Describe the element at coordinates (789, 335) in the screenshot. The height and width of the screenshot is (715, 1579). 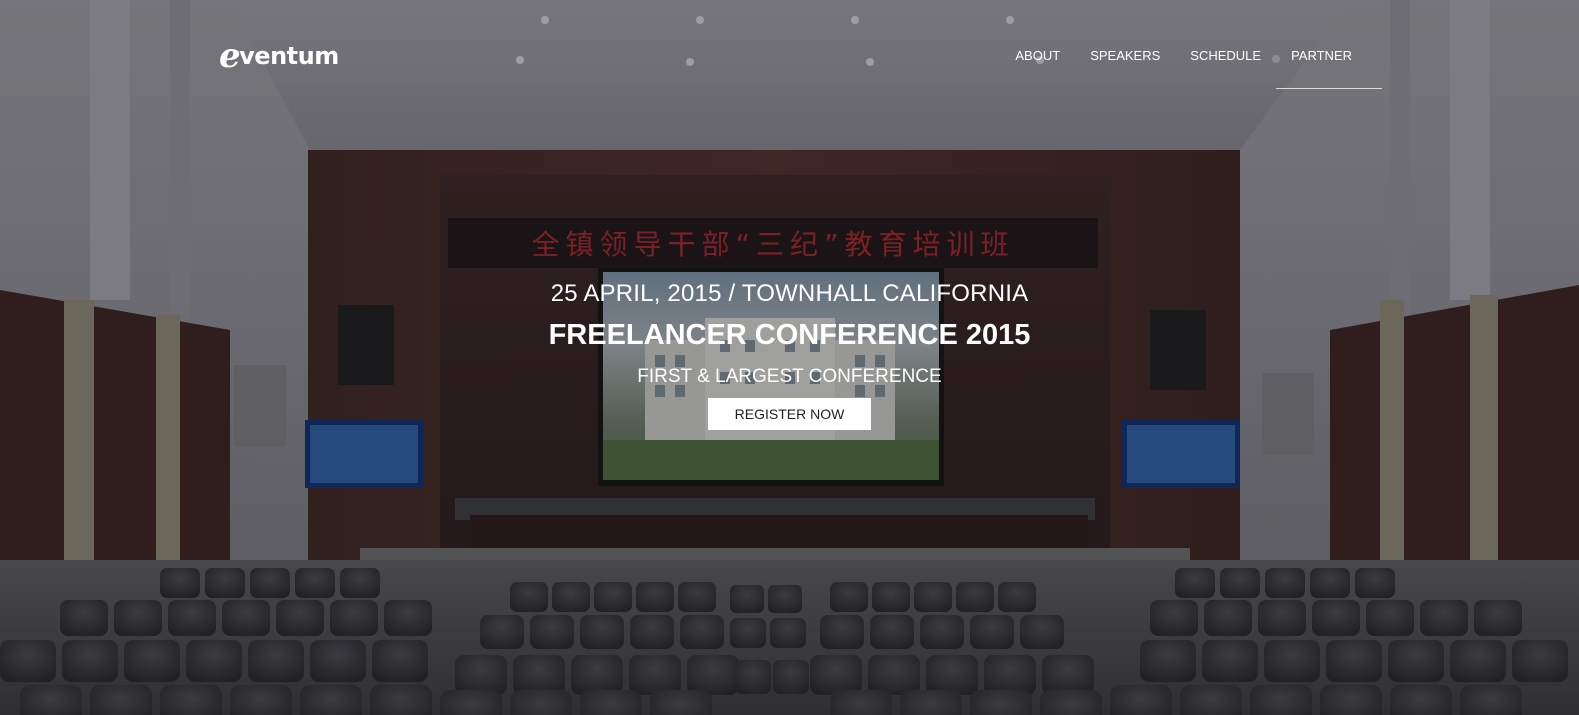
I see `hero-title: FREELANCER CONFERENCE 2015` at that location.